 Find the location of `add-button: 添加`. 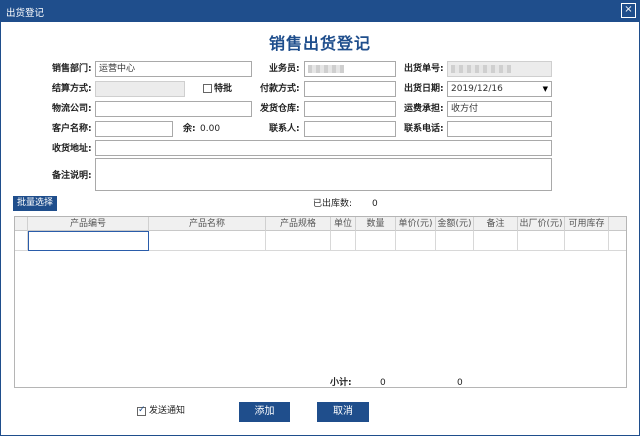

add-button: 添加 is located at coordinates (264, 412).